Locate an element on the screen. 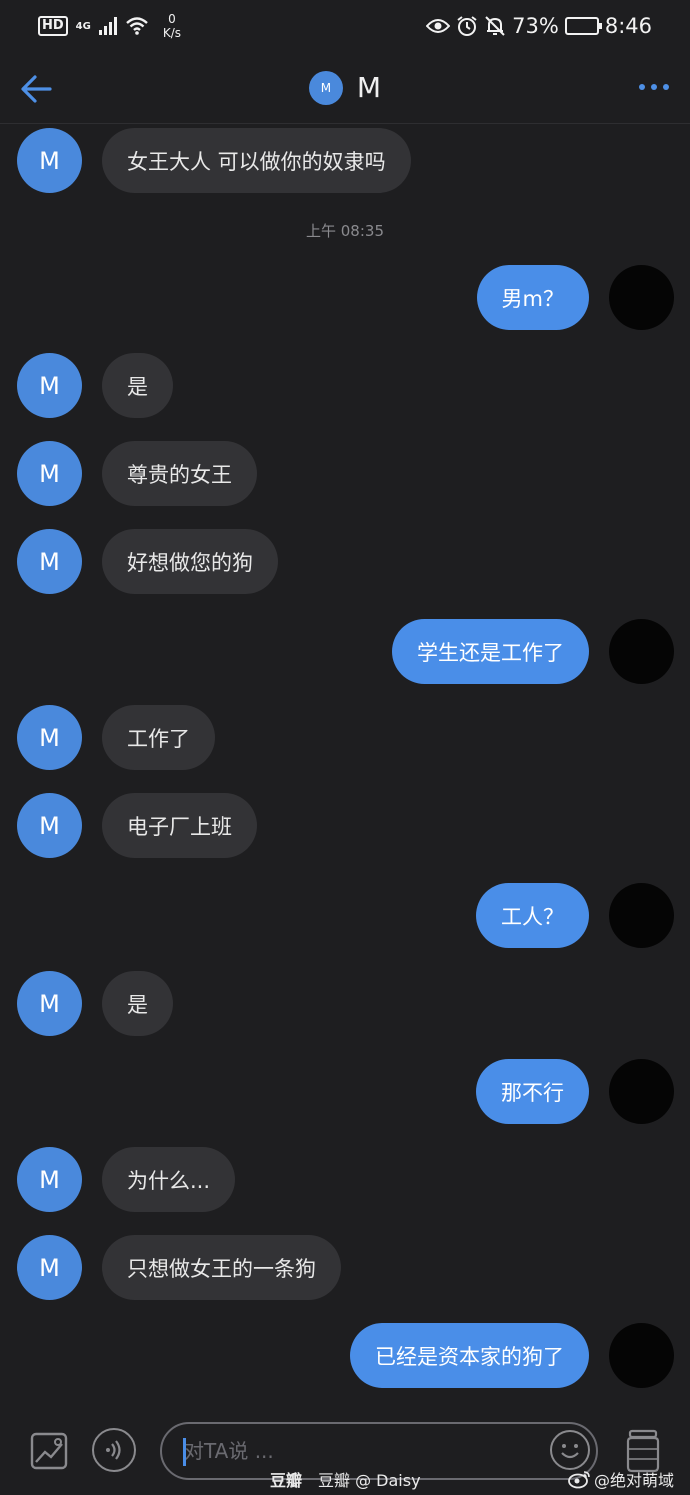 This screenshot has width=690, height=1495. mute-bell-icon is located at coordinates (495, 26).